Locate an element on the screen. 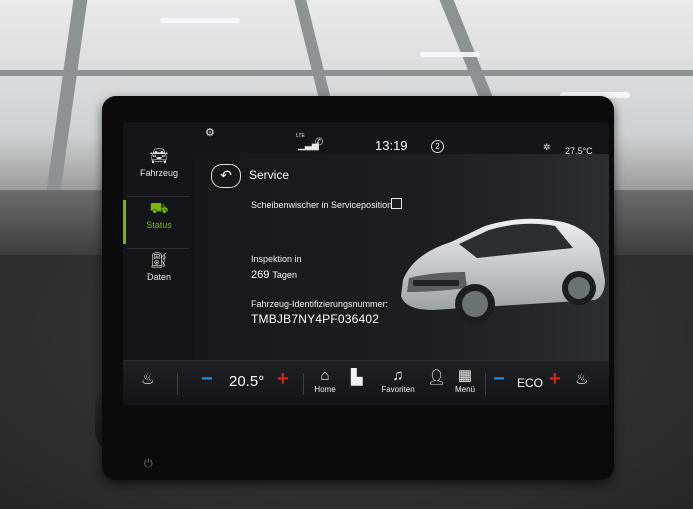 Image resolution: width=693 pixels, height=509 pixels. power-icon: ⏻ is located at coordinates (148, 464).